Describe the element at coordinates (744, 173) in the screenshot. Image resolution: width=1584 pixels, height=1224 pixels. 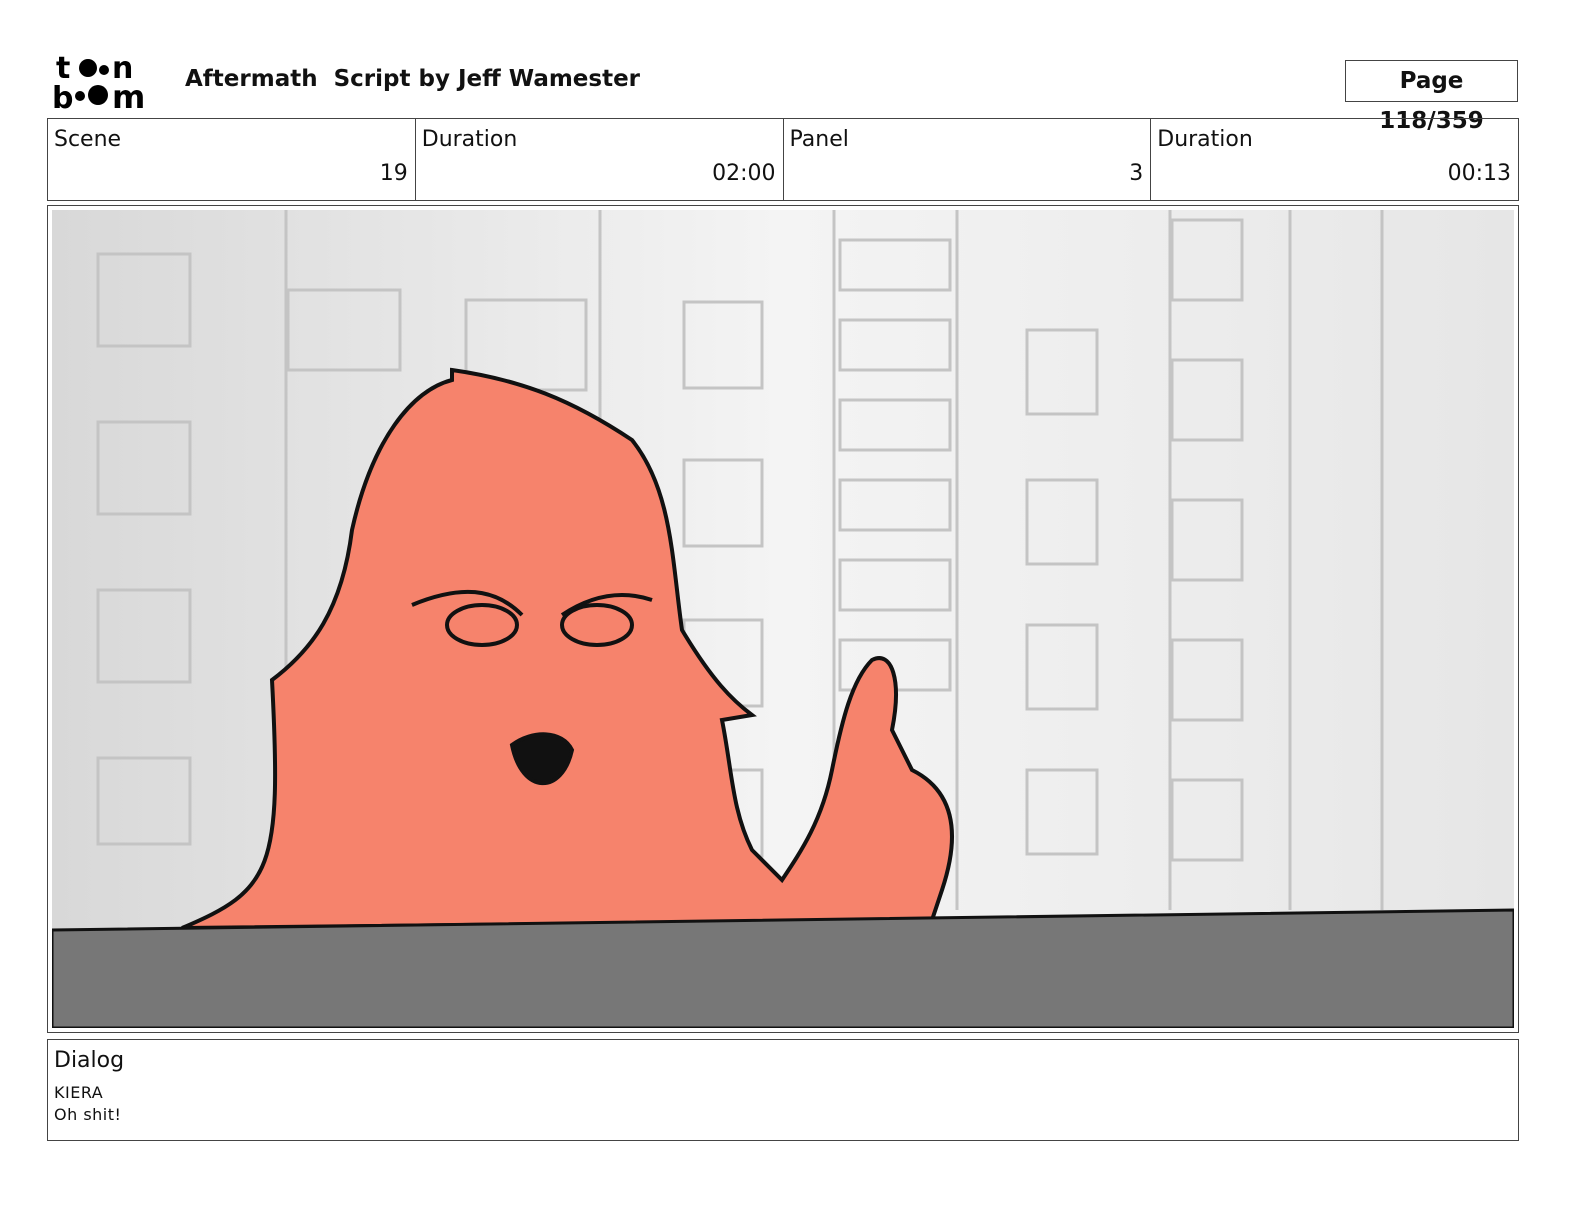
I see `scene-duration-value: 02:00` at that location.